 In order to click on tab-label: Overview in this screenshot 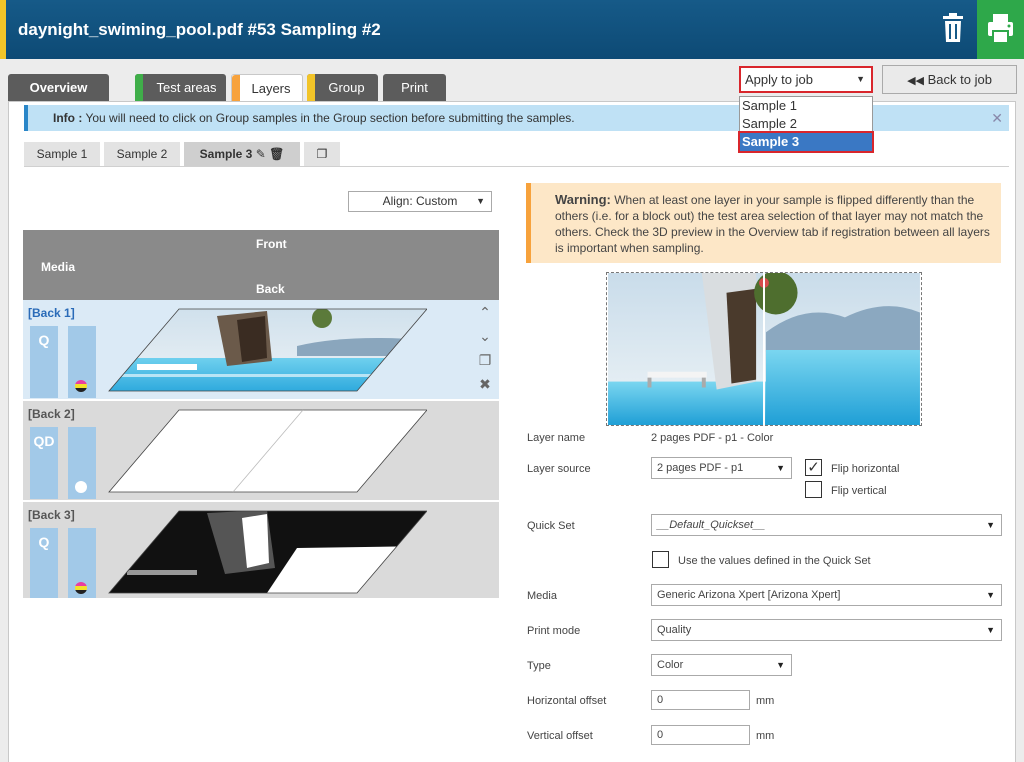, I will do `click(58, 87)`.